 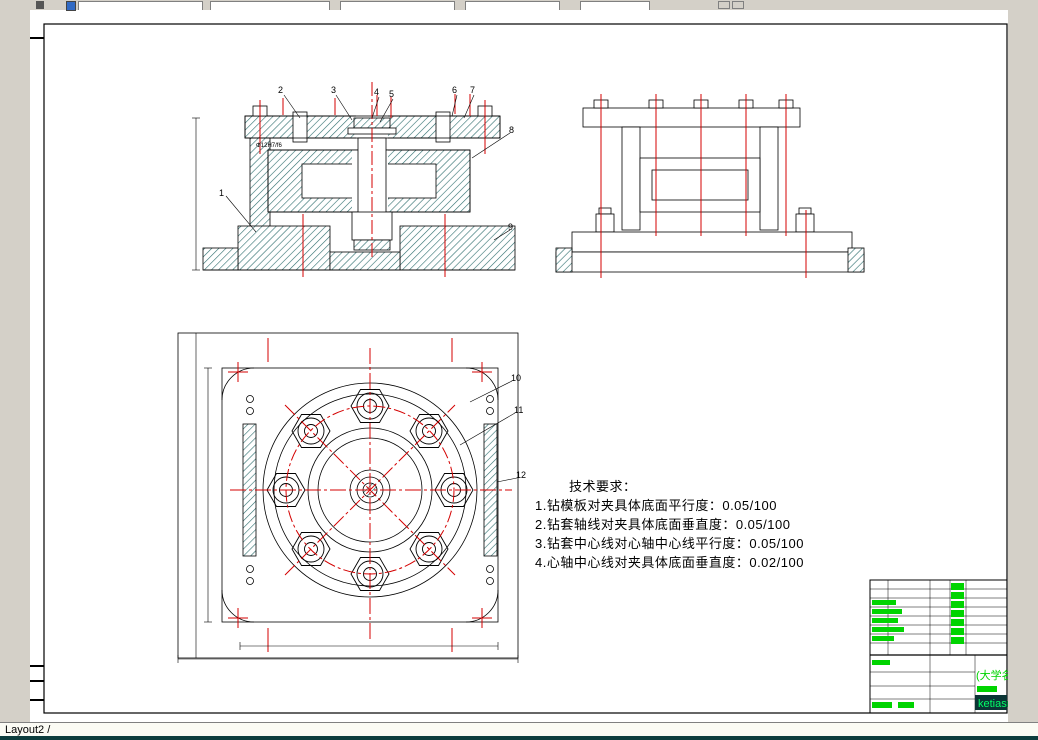 What do you see at coordinates (518, 410) in the screenshot?
I see `balloon-11: 11` at bounding box center [518, 410].